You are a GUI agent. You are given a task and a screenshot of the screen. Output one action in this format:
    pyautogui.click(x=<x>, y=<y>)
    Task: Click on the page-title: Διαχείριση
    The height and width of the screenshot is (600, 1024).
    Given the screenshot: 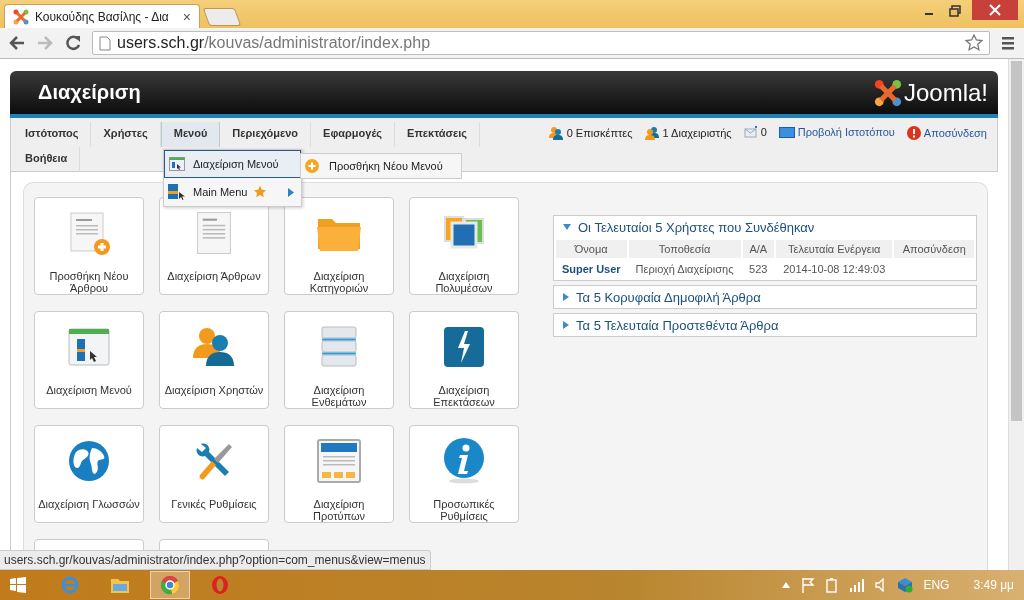 What is the action you would take?
    pyautogui.click(x=89, y=92)
    